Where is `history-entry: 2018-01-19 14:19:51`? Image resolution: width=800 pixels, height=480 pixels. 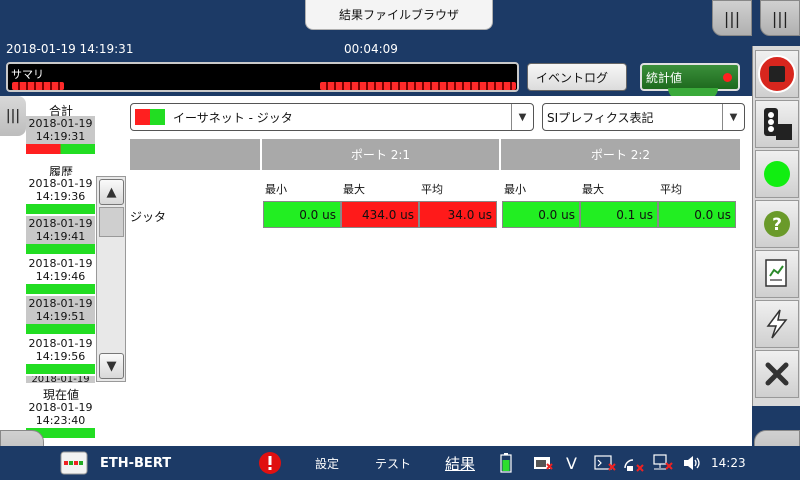
history-entry: 2018-01-19 14:19:51 is located at coordinates (60, 315).